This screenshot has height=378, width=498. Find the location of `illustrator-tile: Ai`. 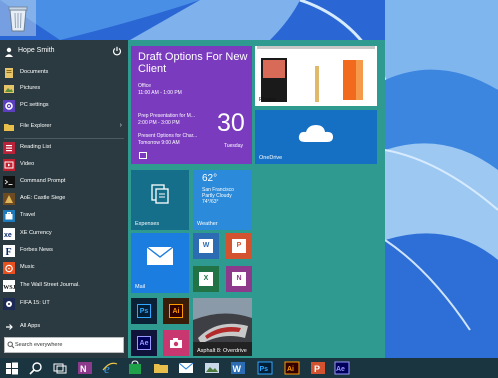

illustrator-tile: Ai is located at coordinates (176, 311).